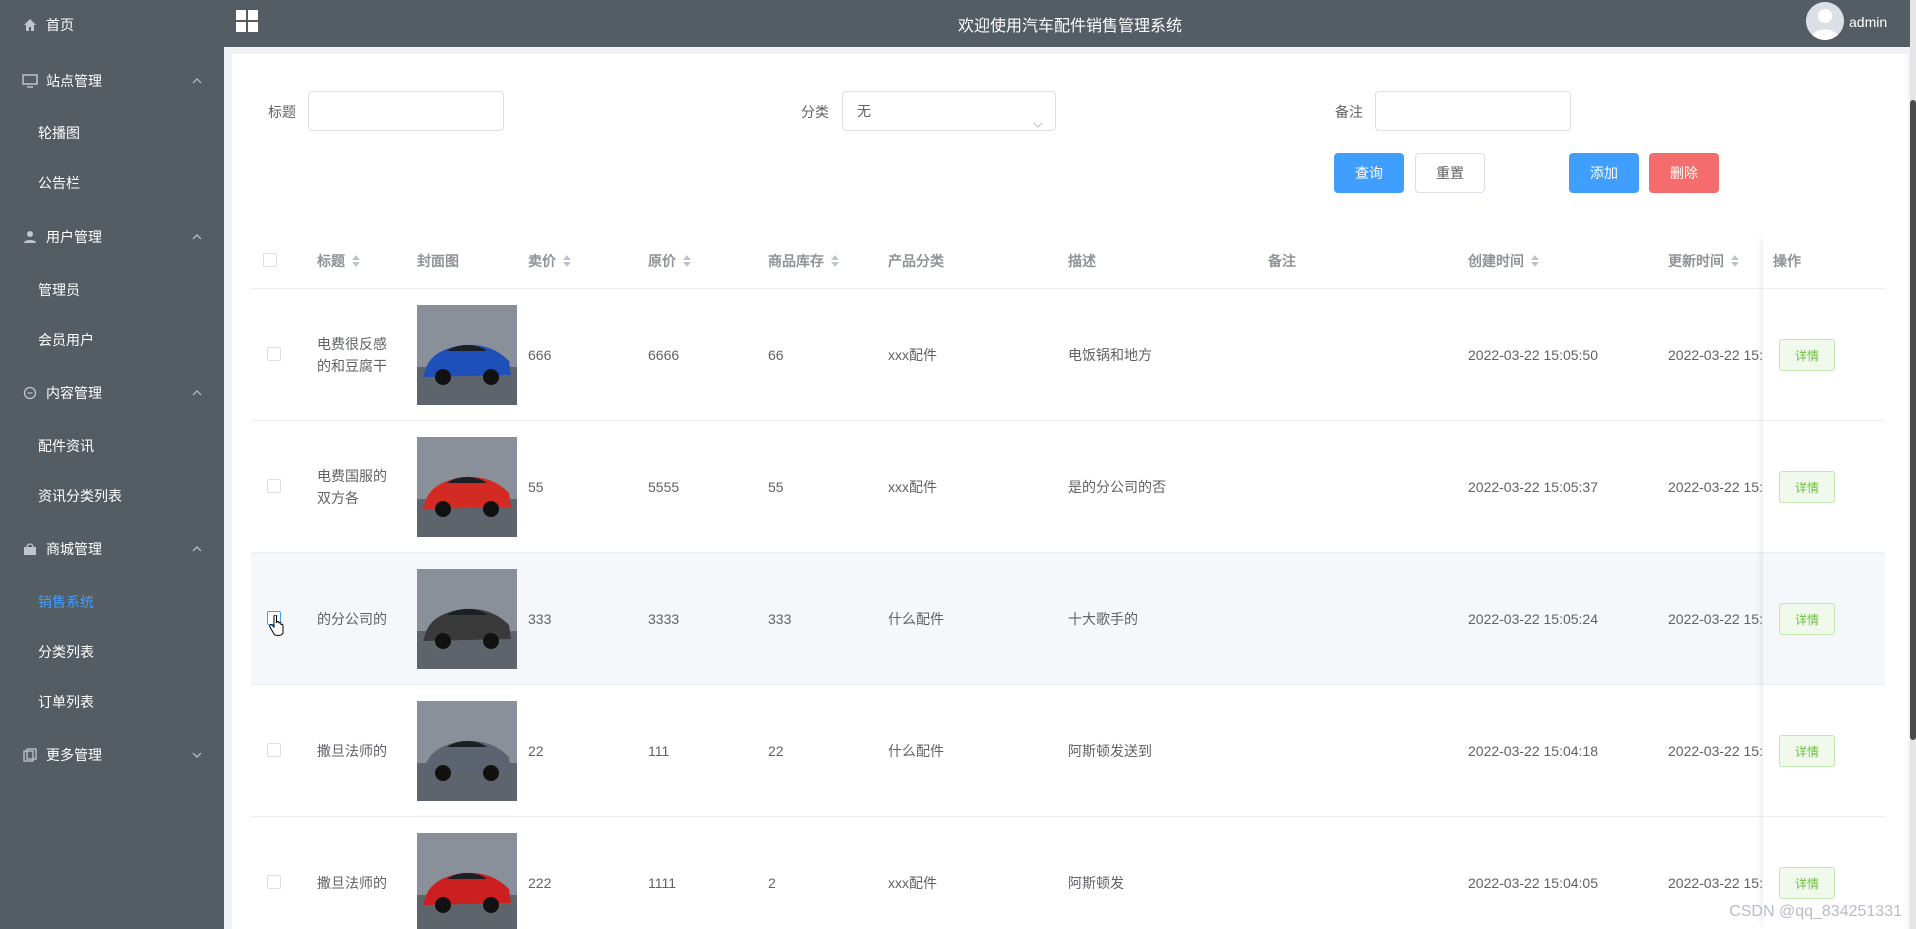  Describe the element at coordinates (30, 25) in the screenshot. I see `home-icon` at that location.